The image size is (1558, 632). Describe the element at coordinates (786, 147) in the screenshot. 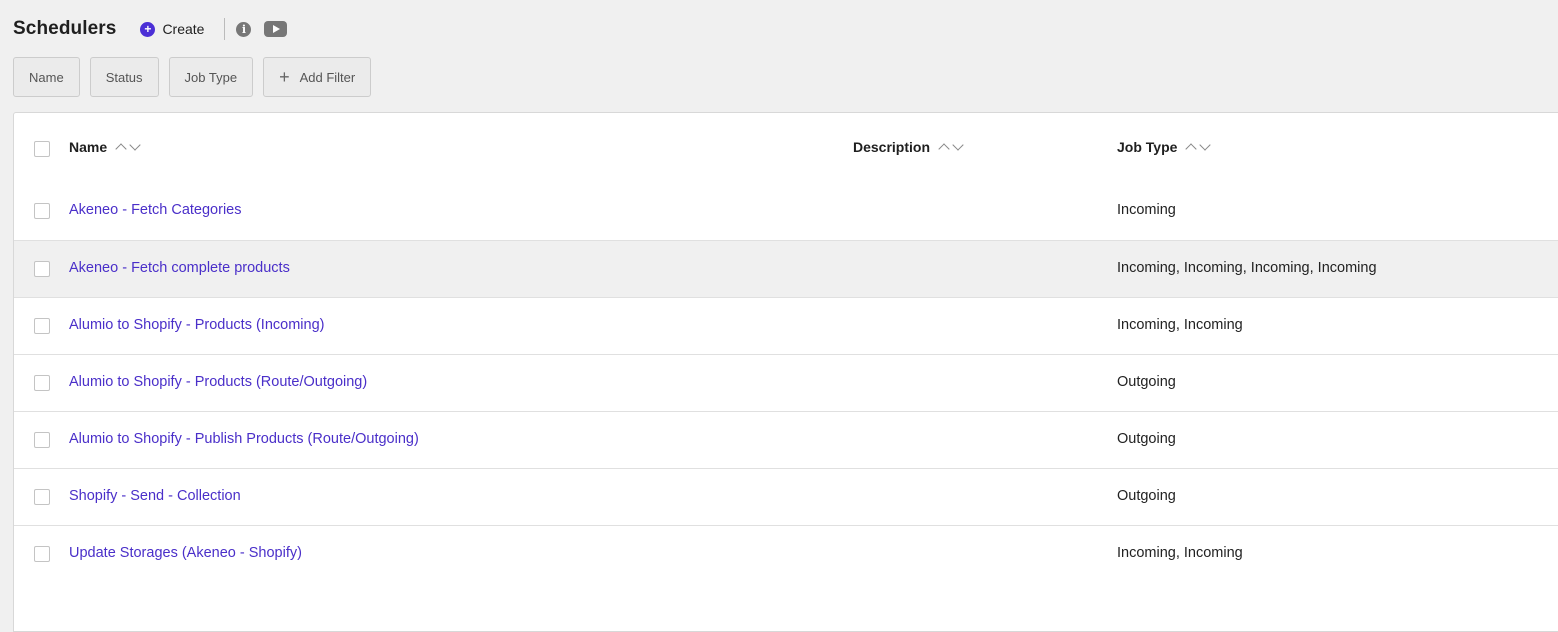

I see `table-header: Name Description Job Type` at that location.